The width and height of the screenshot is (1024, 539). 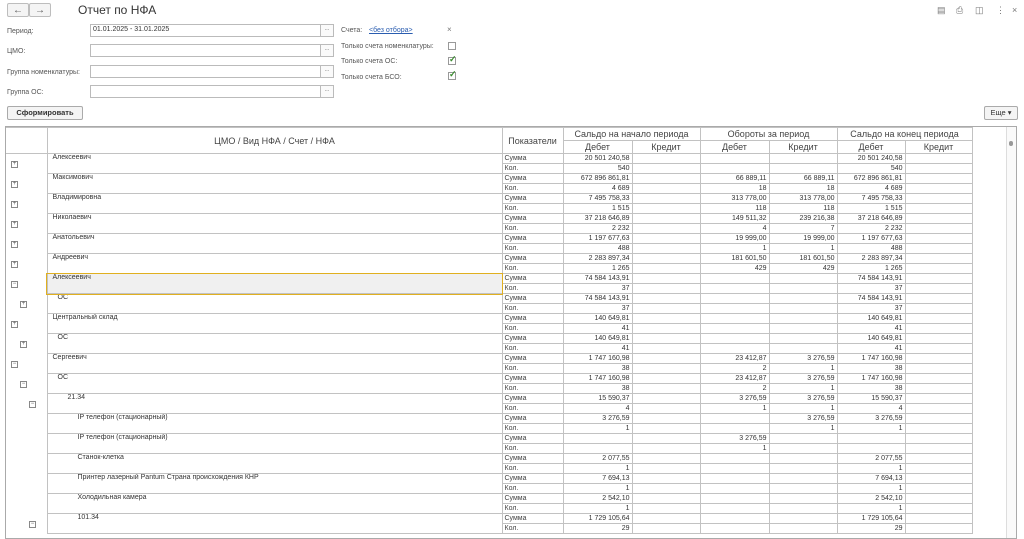 What do you see at coordinates (274, 203) in the screenshot?
I see `row-name: Владимировна` at bounding box center [274, 203].